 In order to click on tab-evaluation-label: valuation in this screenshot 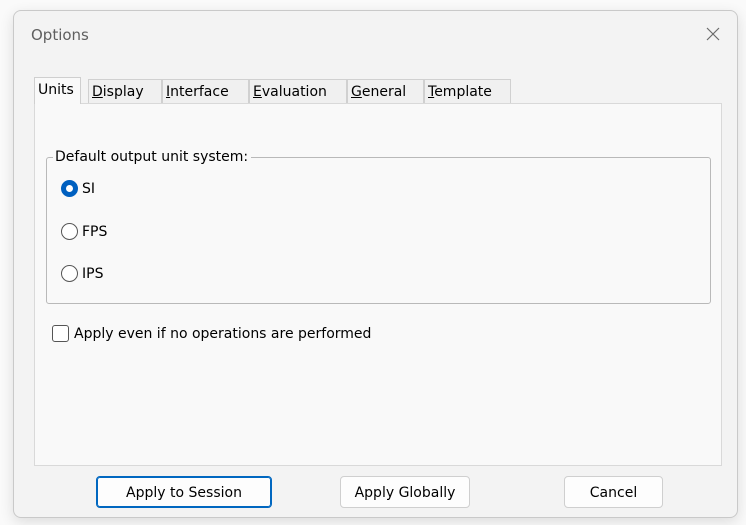, I will do `click(294, 92)`.